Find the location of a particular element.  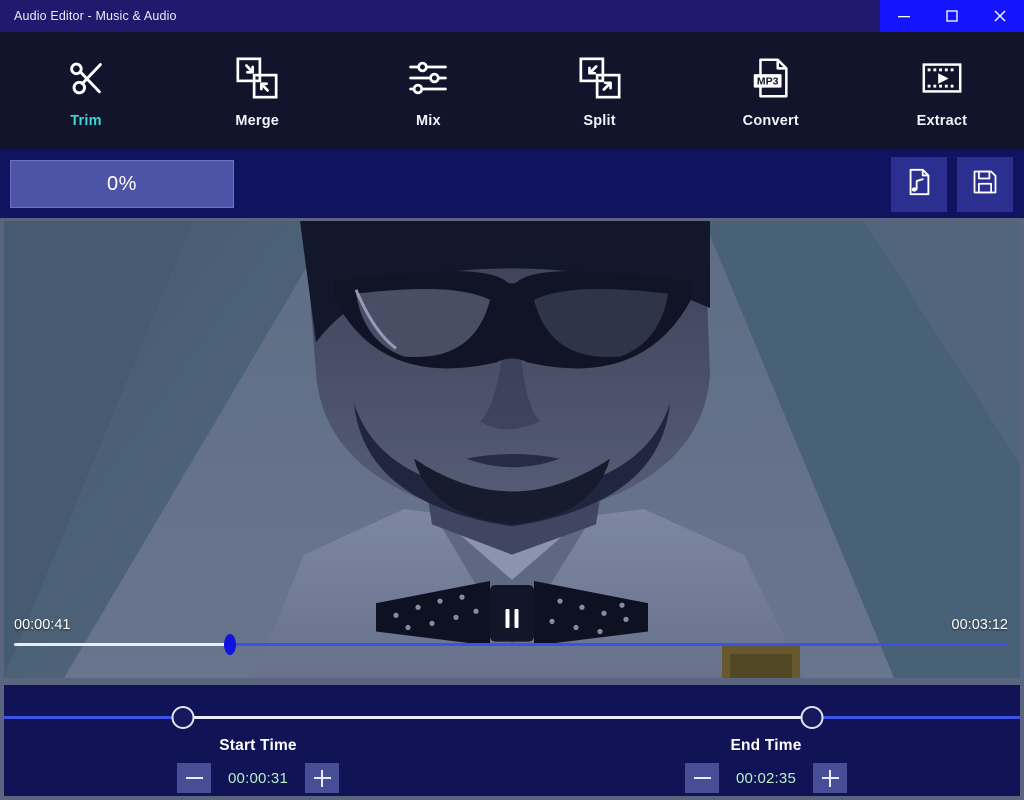

progress-percent-label: 0% is located at coordinates (122, 183).